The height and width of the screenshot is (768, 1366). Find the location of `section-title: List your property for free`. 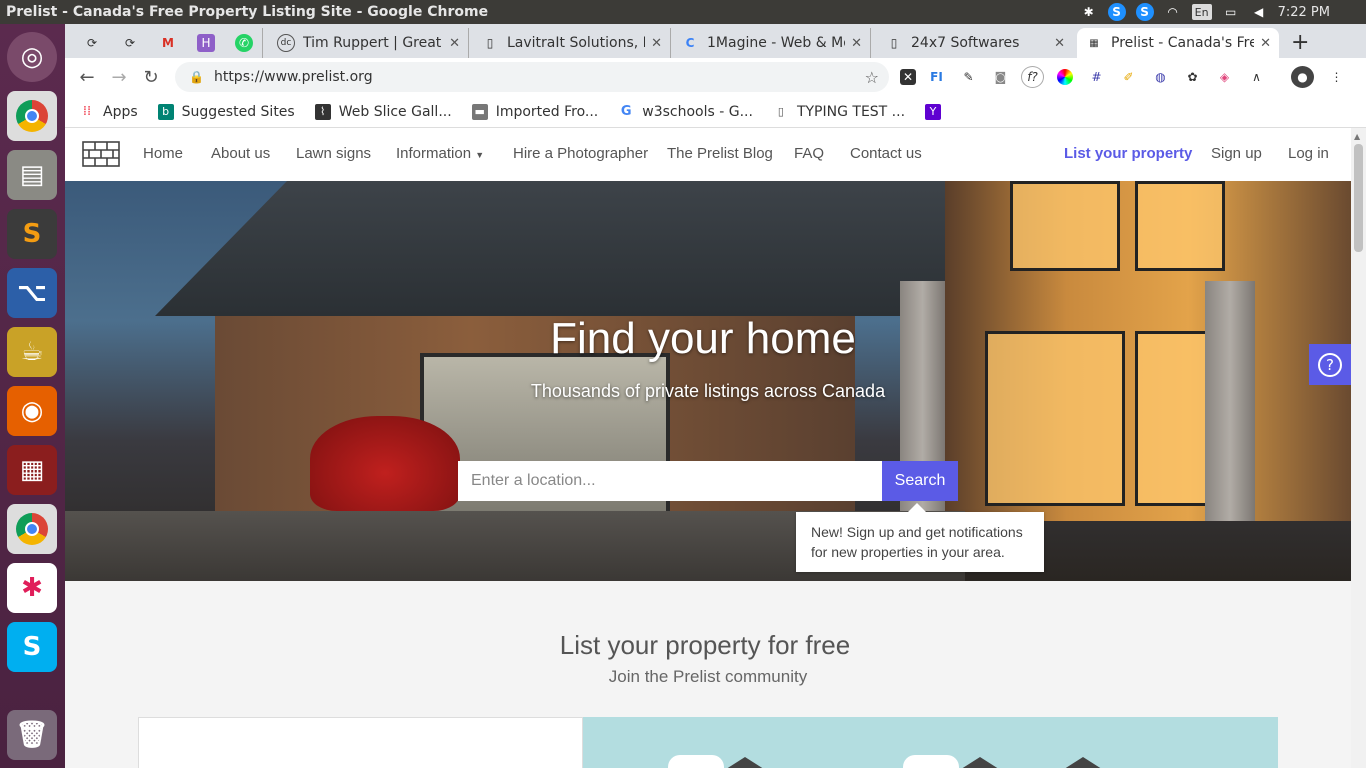

section-title: List your property for free is located at coordinates (705, 645).